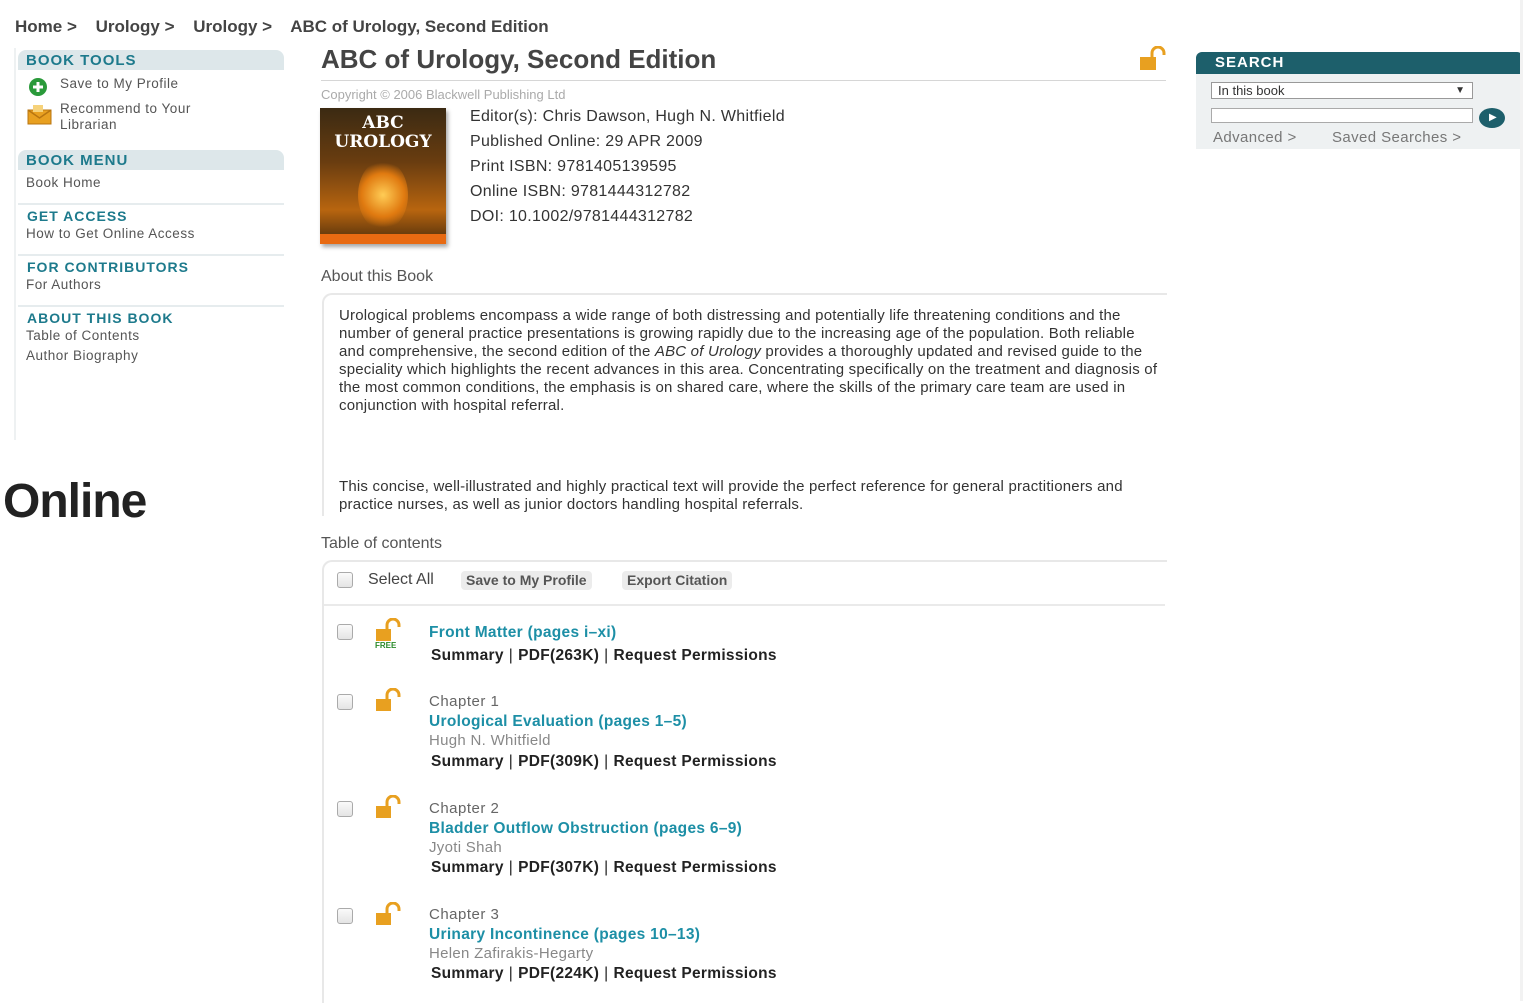 Image resolution: width=1527 pixels, height=1003 pixels. What do you see at coordinates (1342, 90) in the screenshot?
I see `search-scope-select: In this book ▼` at bounding box center [1342, 90].